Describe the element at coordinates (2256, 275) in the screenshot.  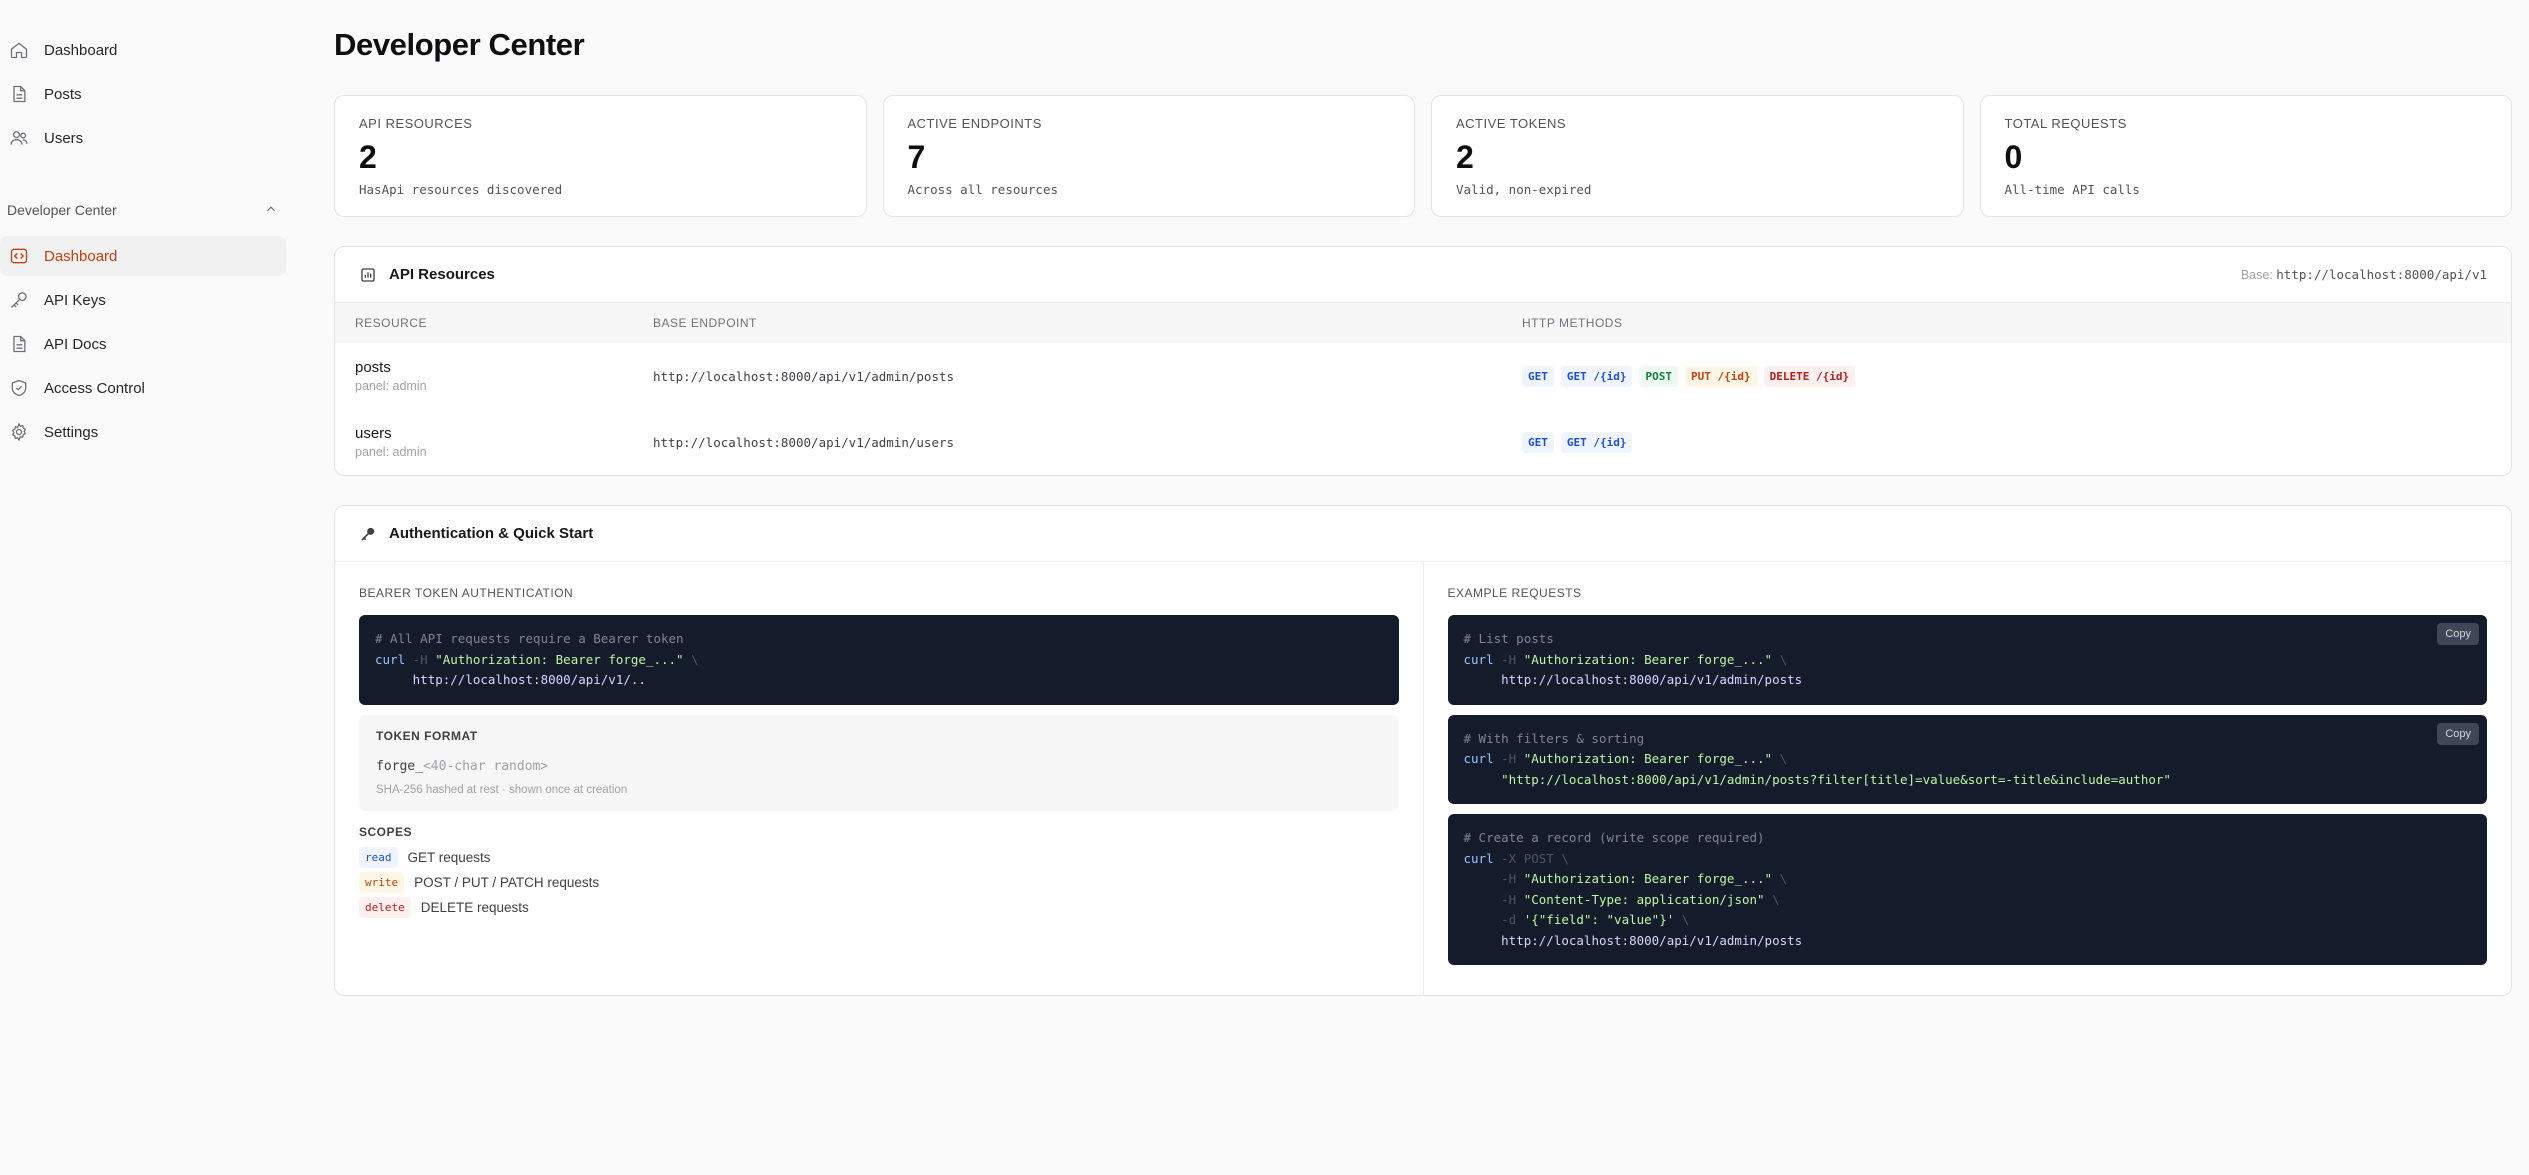
I see `base-url-label: Base:` at that location.